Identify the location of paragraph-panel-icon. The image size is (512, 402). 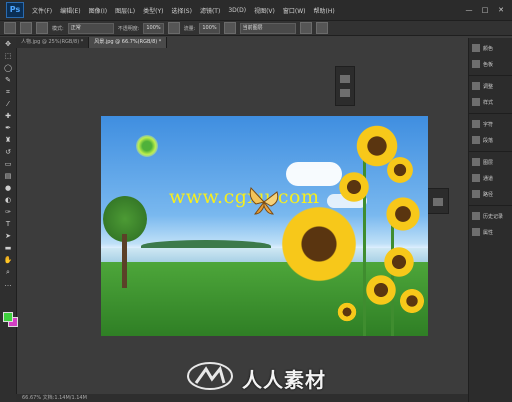
(476, 140).